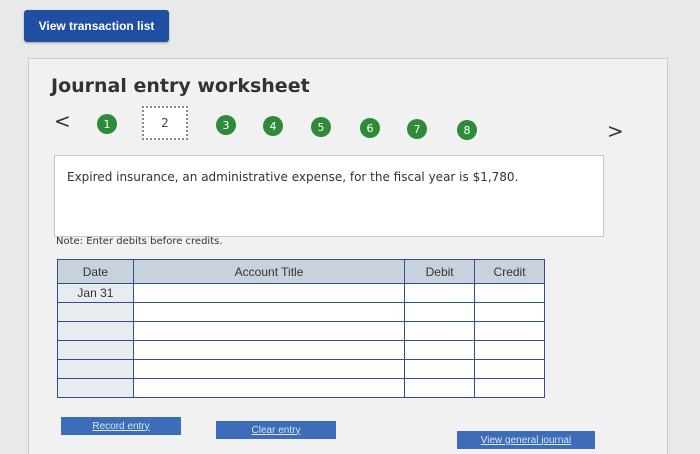  I want to click on next-arrow-icon: >, so click(615, 131).